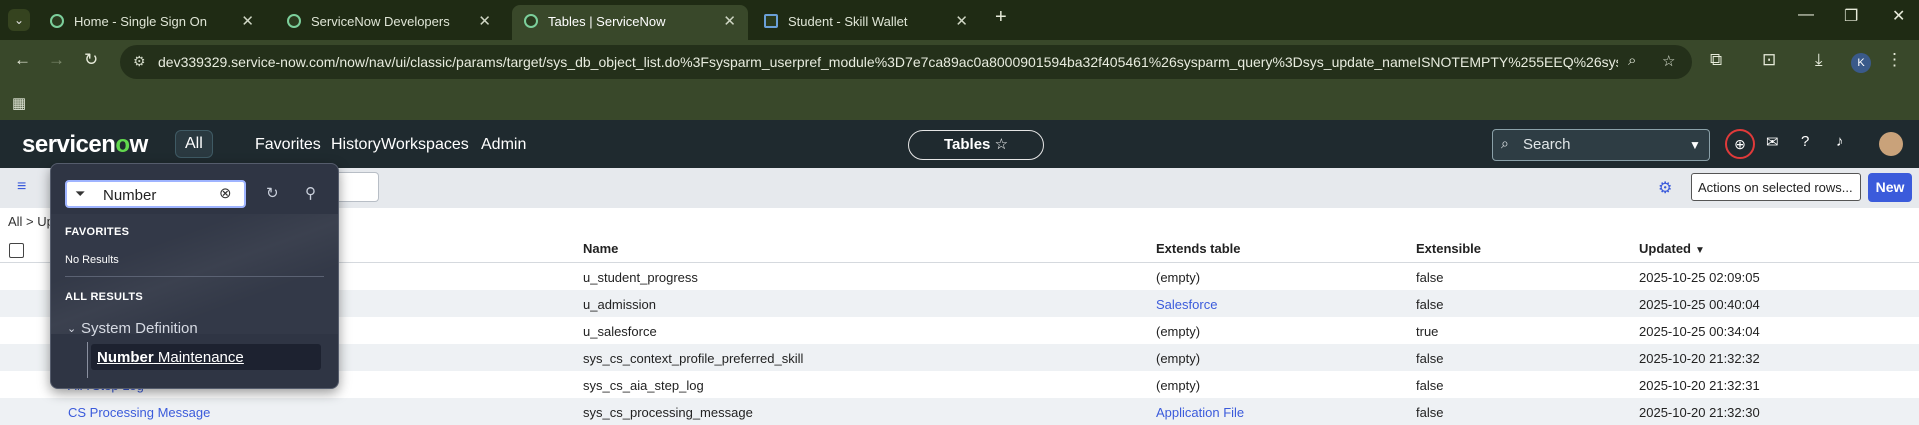 The image size is (1919, 425). Describe the element at coordinates (31, 221) in the screenshot. I see `breadcrumb: All > Up` at that location.